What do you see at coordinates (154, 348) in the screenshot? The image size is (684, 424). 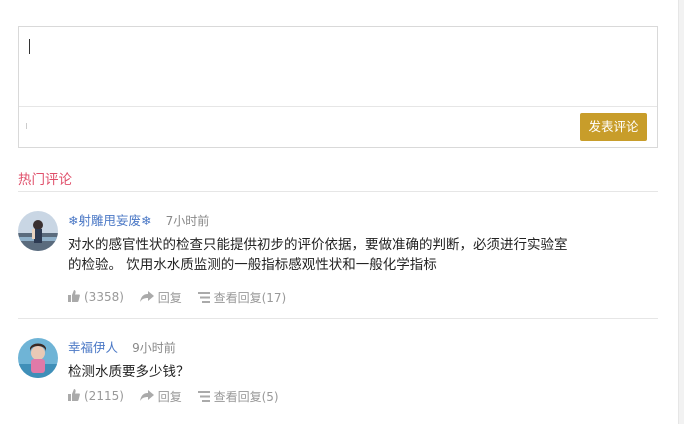 I see `comment-time: 9小时前` at bounding box center [154, 348].